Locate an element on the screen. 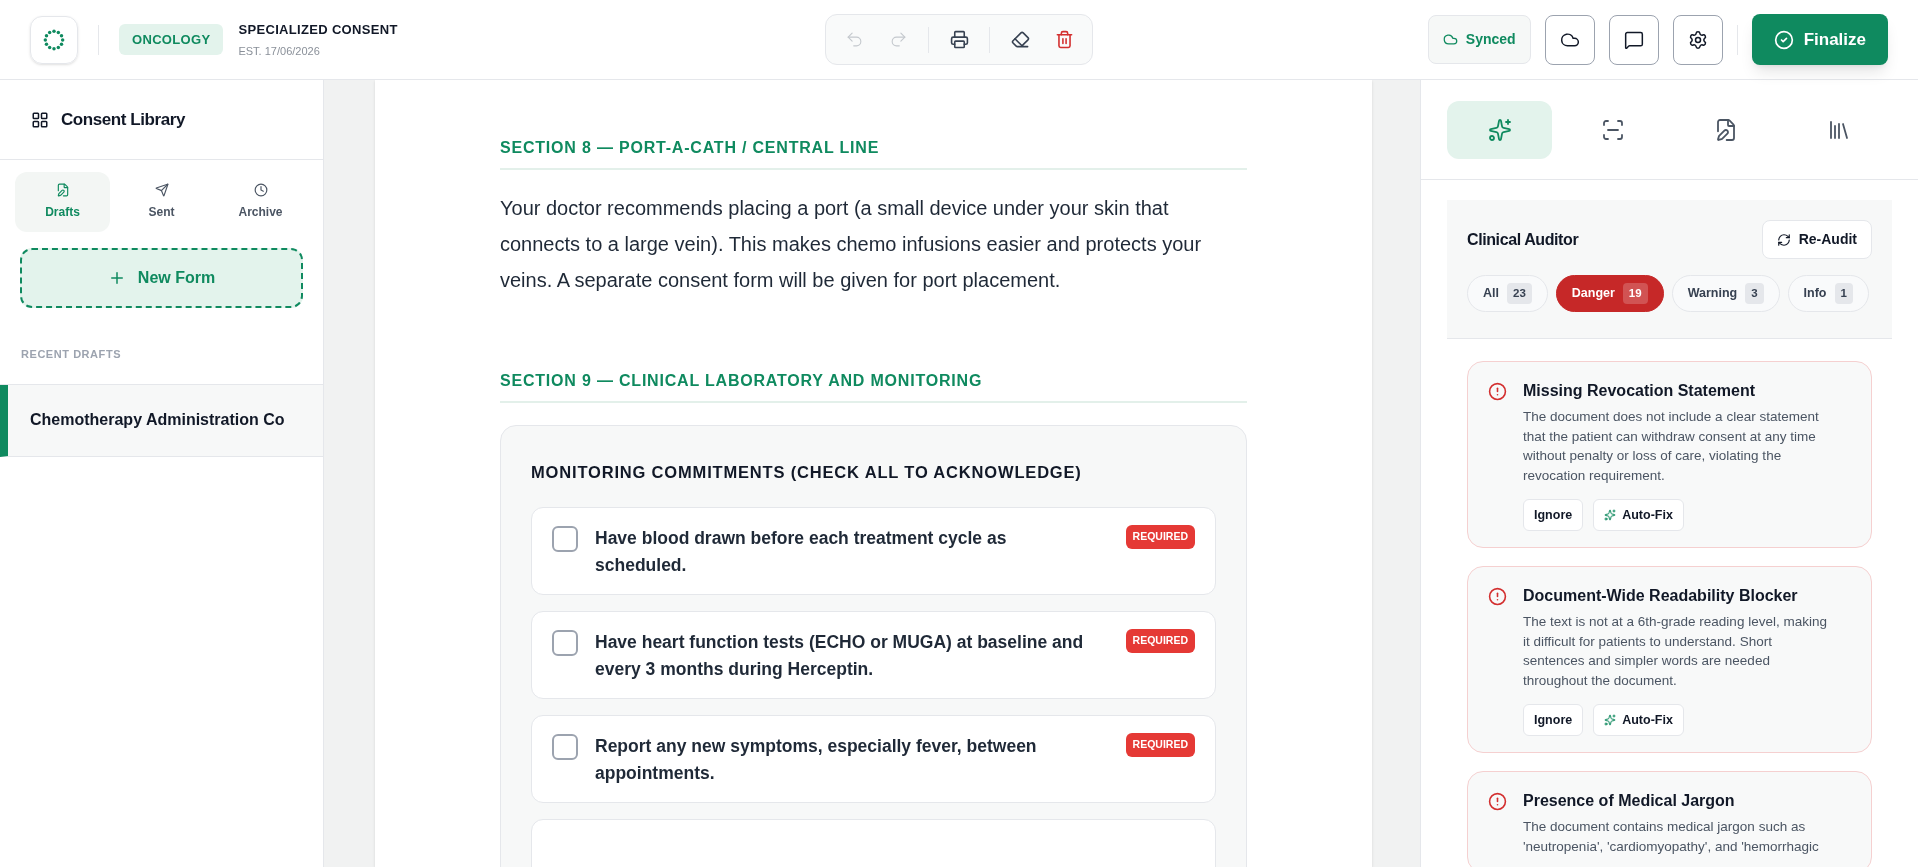 The image size is (1918, 867). sidebar-tab: Sent is located at coordinates (161, 202).